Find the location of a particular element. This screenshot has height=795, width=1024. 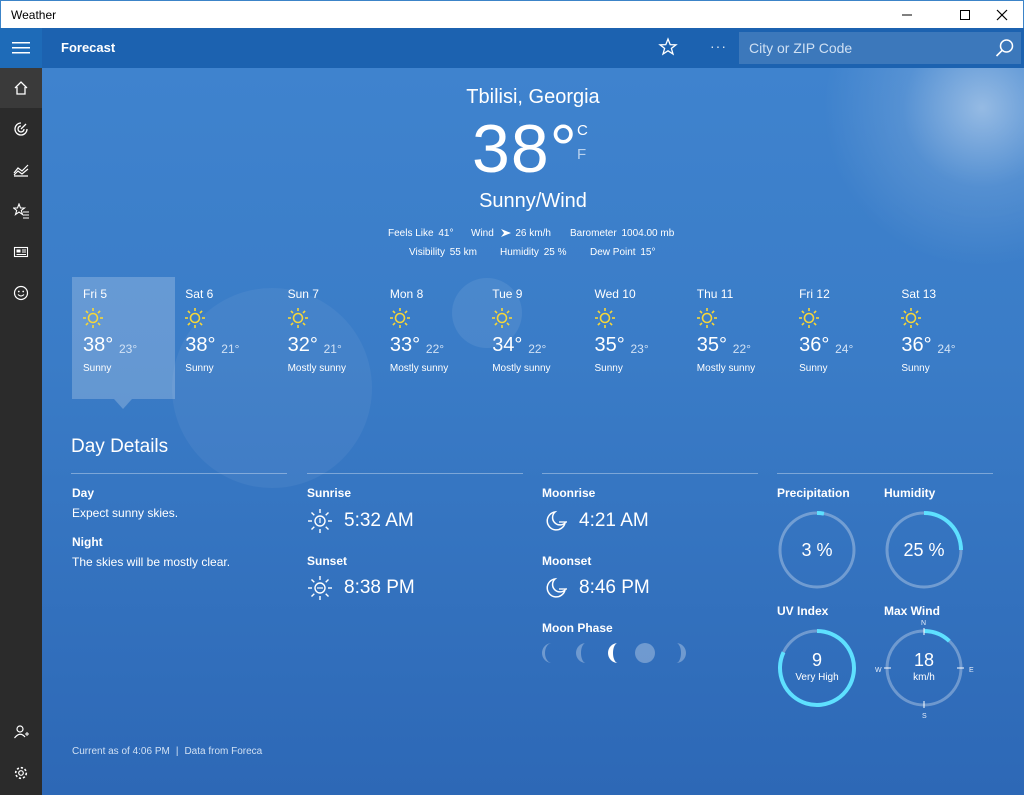

more-button: ··· is located at coordinates (718, 46).